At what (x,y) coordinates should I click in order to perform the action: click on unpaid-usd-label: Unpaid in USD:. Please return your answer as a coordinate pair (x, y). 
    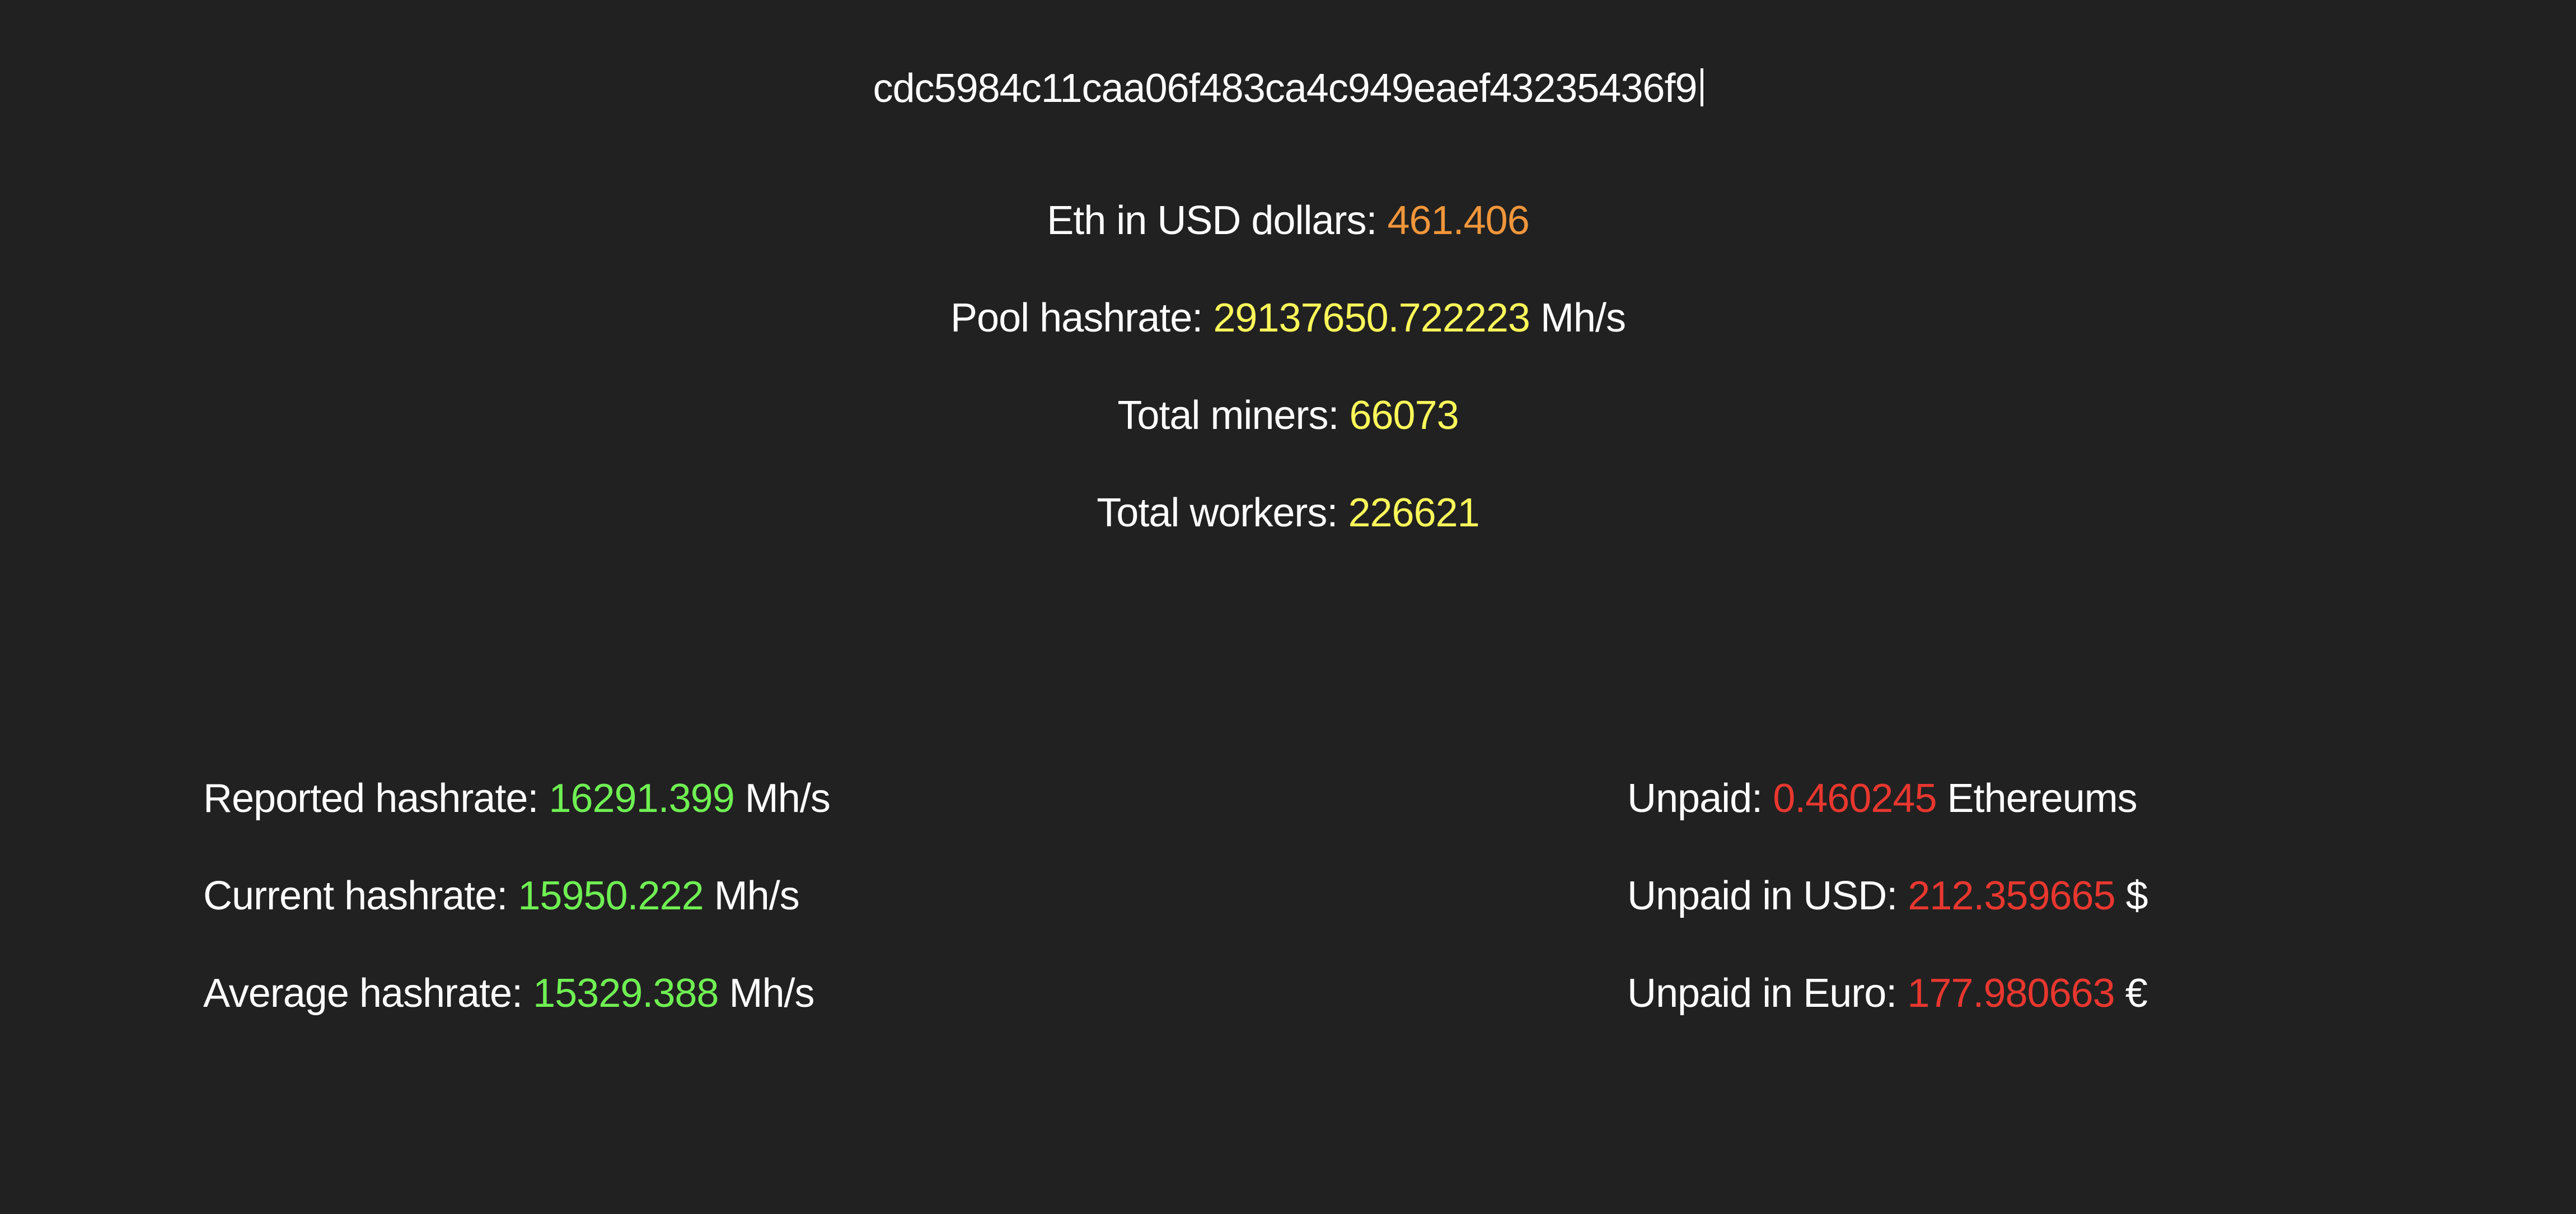
    Looking at the image, I should click on (1763, 896).